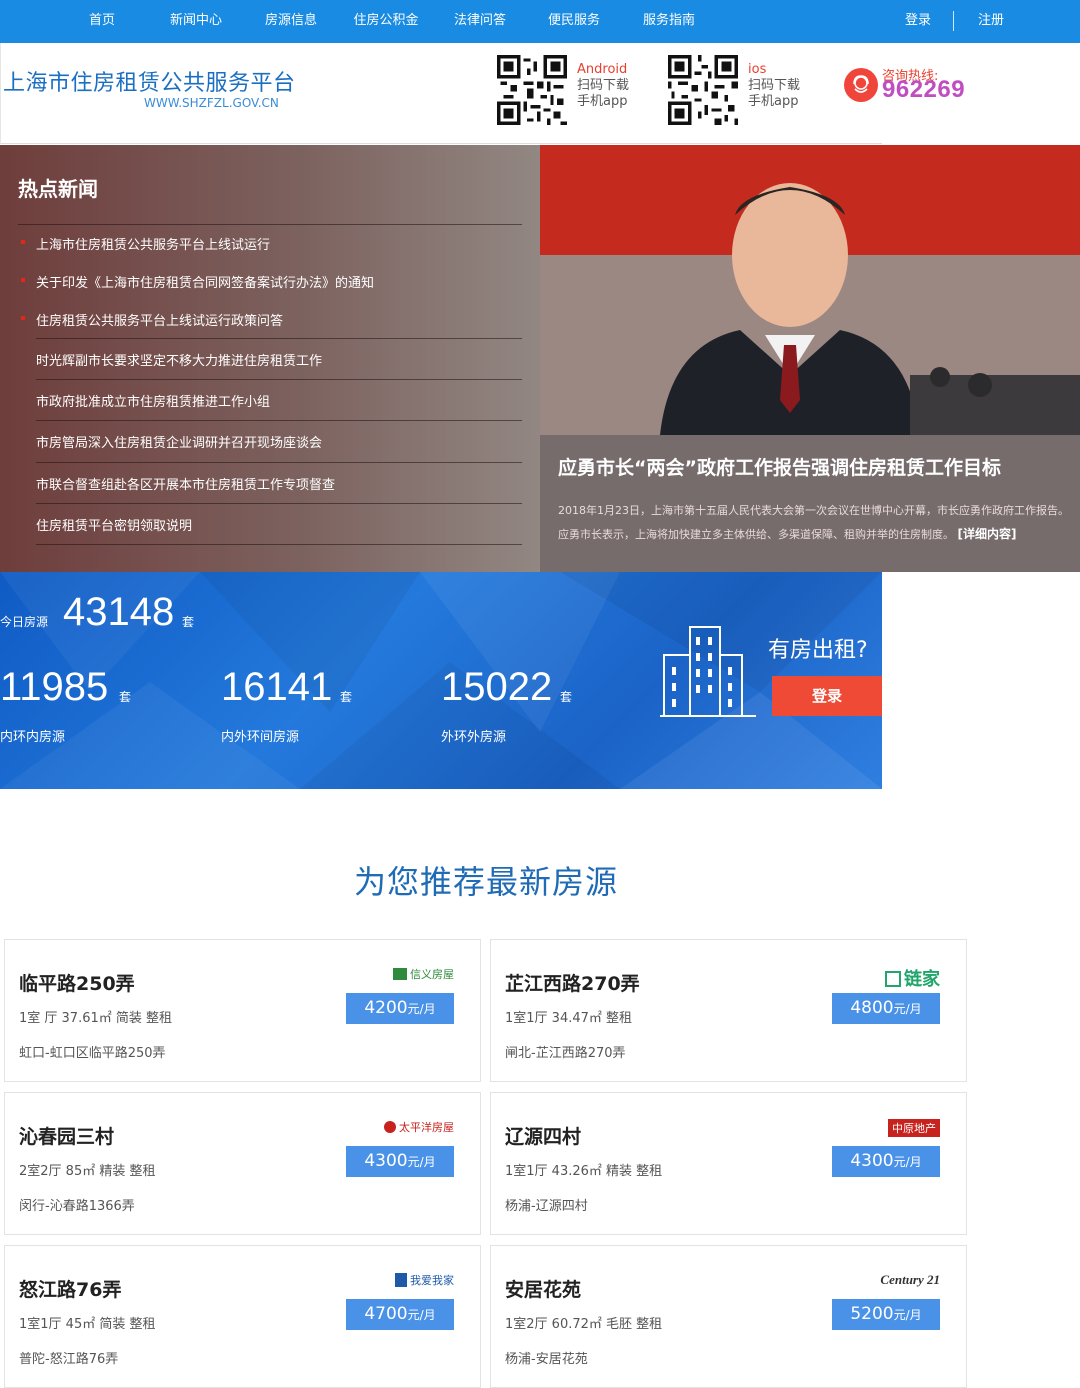  What do you see at coordinates (179, 359) in the screenshot?
I see `news-item: 时光辉副市长要求坚定不移大力推进住房租赁工作` at bounding box center [179, 359].